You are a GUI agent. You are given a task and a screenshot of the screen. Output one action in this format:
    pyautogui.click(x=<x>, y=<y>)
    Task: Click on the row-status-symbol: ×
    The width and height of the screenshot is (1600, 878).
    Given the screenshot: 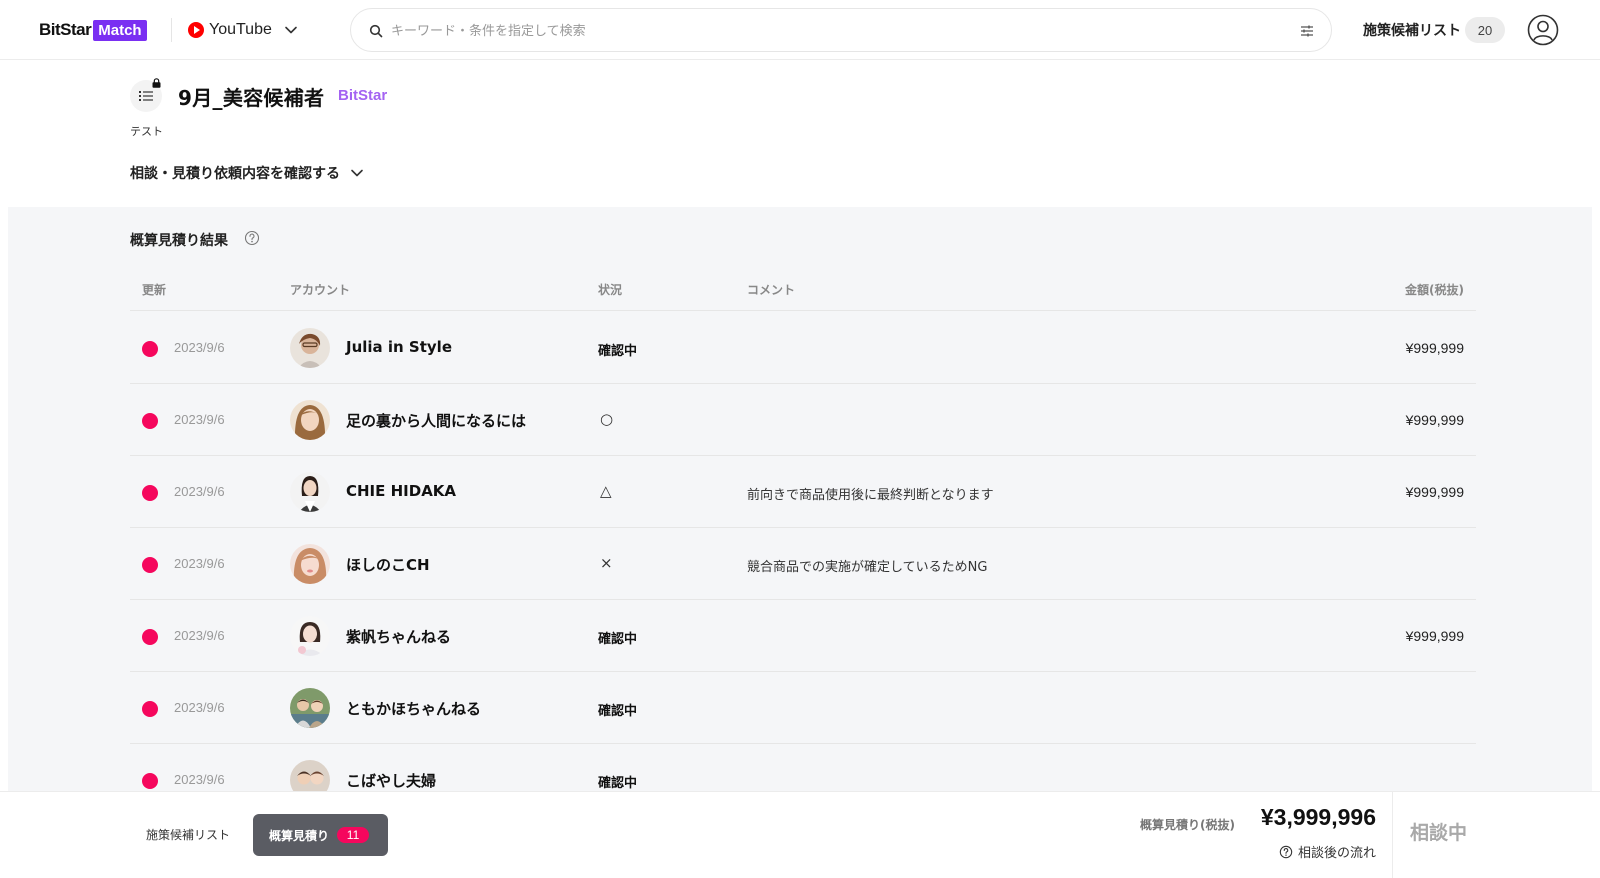 What is the action you would take?
    pyautogui.click(x=606, y=563)
    